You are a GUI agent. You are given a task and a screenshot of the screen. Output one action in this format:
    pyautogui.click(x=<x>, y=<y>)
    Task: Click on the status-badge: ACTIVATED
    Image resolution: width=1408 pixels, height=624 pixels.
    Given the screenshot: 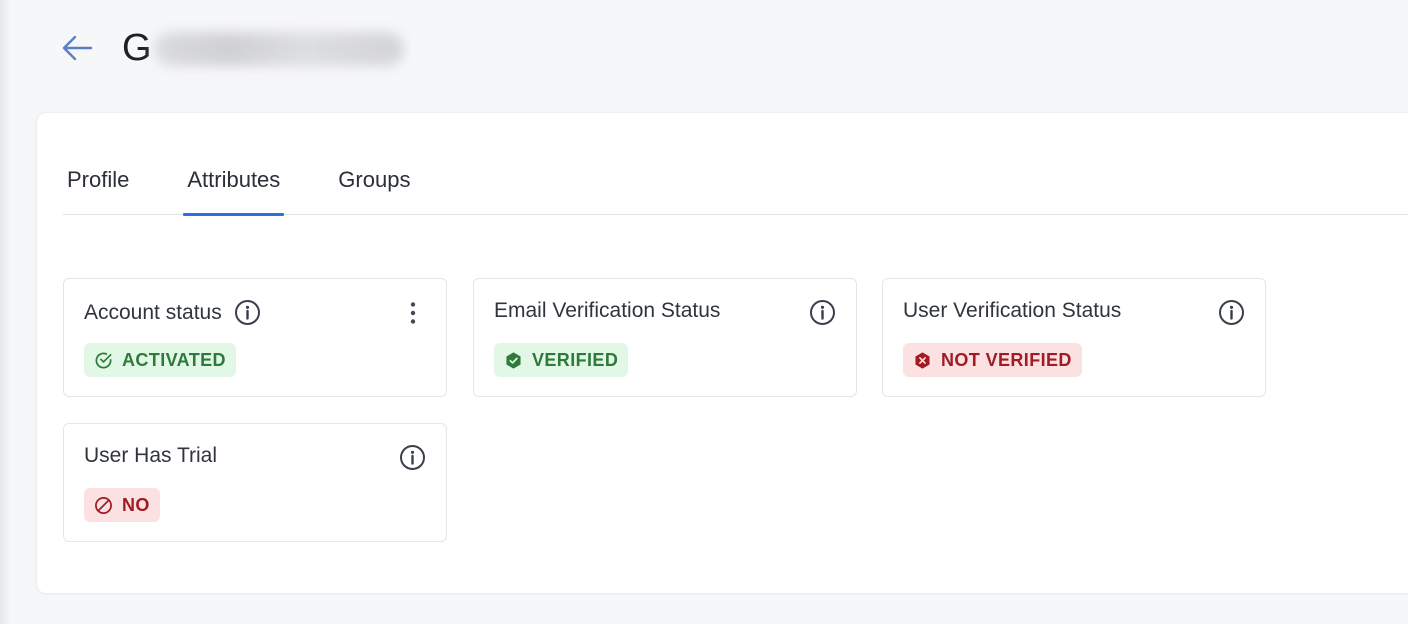 What is the action you would take?
    pyautogui.click(x=160, y=360)
    